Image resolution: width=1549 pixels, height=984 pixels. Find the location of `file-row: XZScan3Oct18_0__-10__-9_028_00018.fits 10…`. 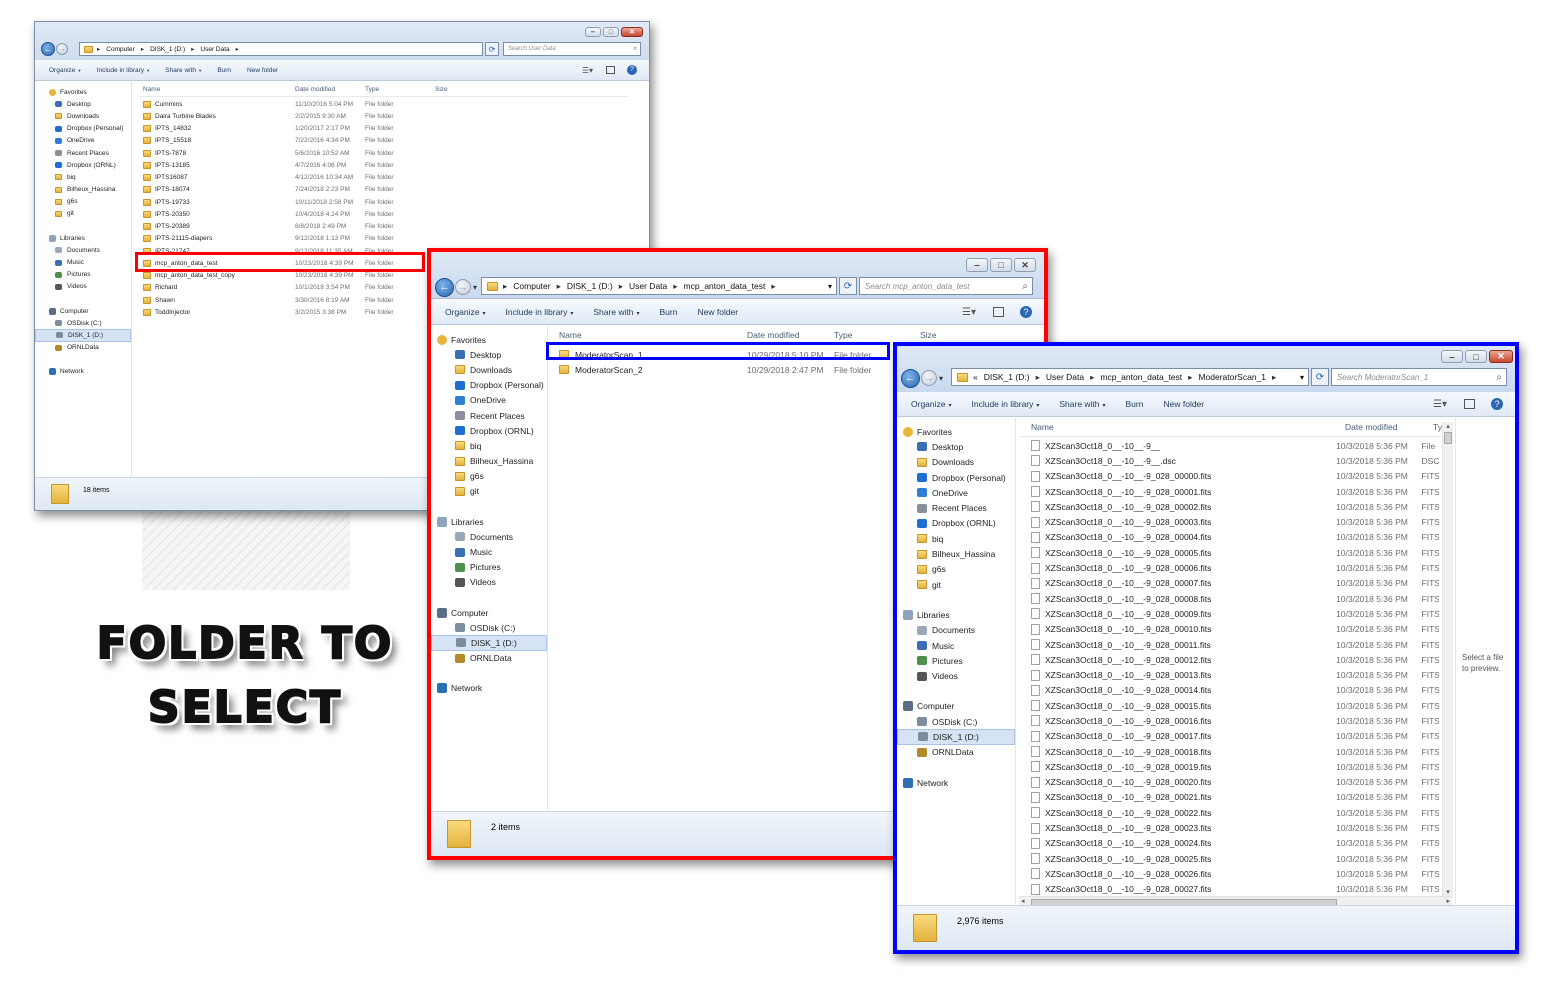

file-row: XZScan3Oct18_0__-10__-9_028_00018.fits 10… is located at coordinates (1229, 751).